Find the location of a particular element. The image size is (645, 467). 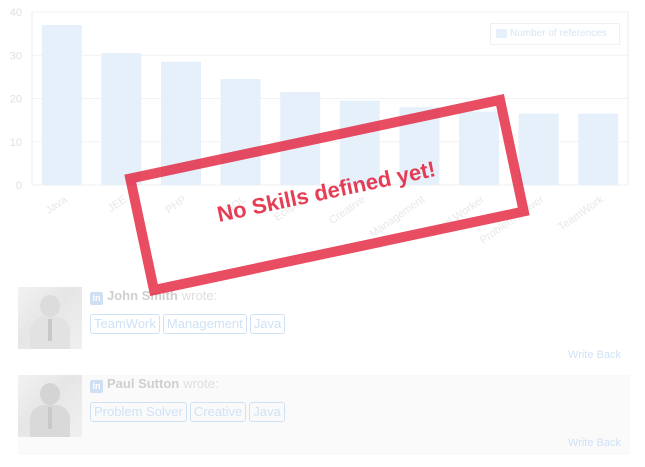

skill-tag: Problem Solver is located at coordinates (138, 412).